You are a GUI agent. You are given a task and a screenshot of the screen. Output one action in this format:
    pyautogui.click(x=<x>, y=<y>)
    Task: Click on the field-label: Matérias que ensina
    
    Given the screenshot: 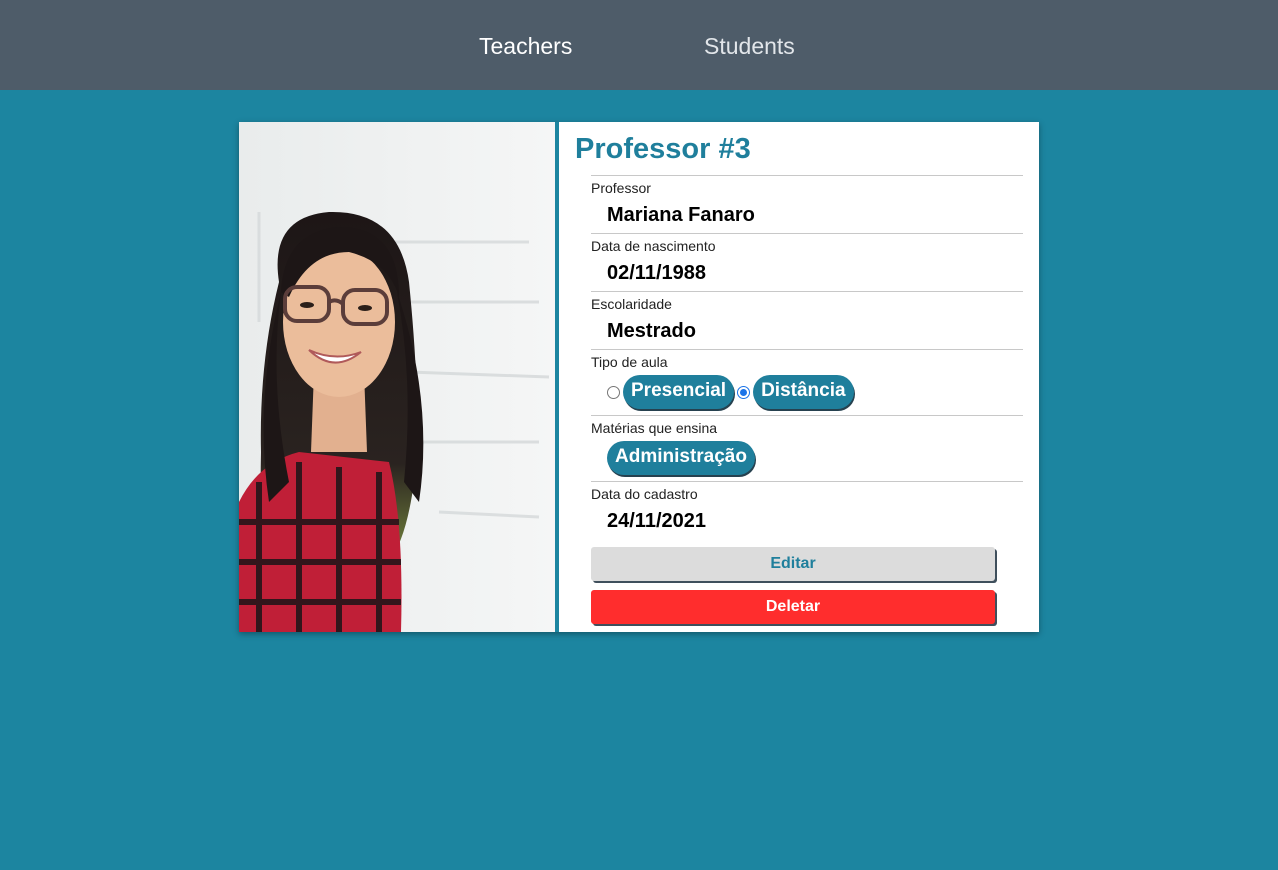 What is the action you would take?
    pyautogui.click(x=654, y=428)
    